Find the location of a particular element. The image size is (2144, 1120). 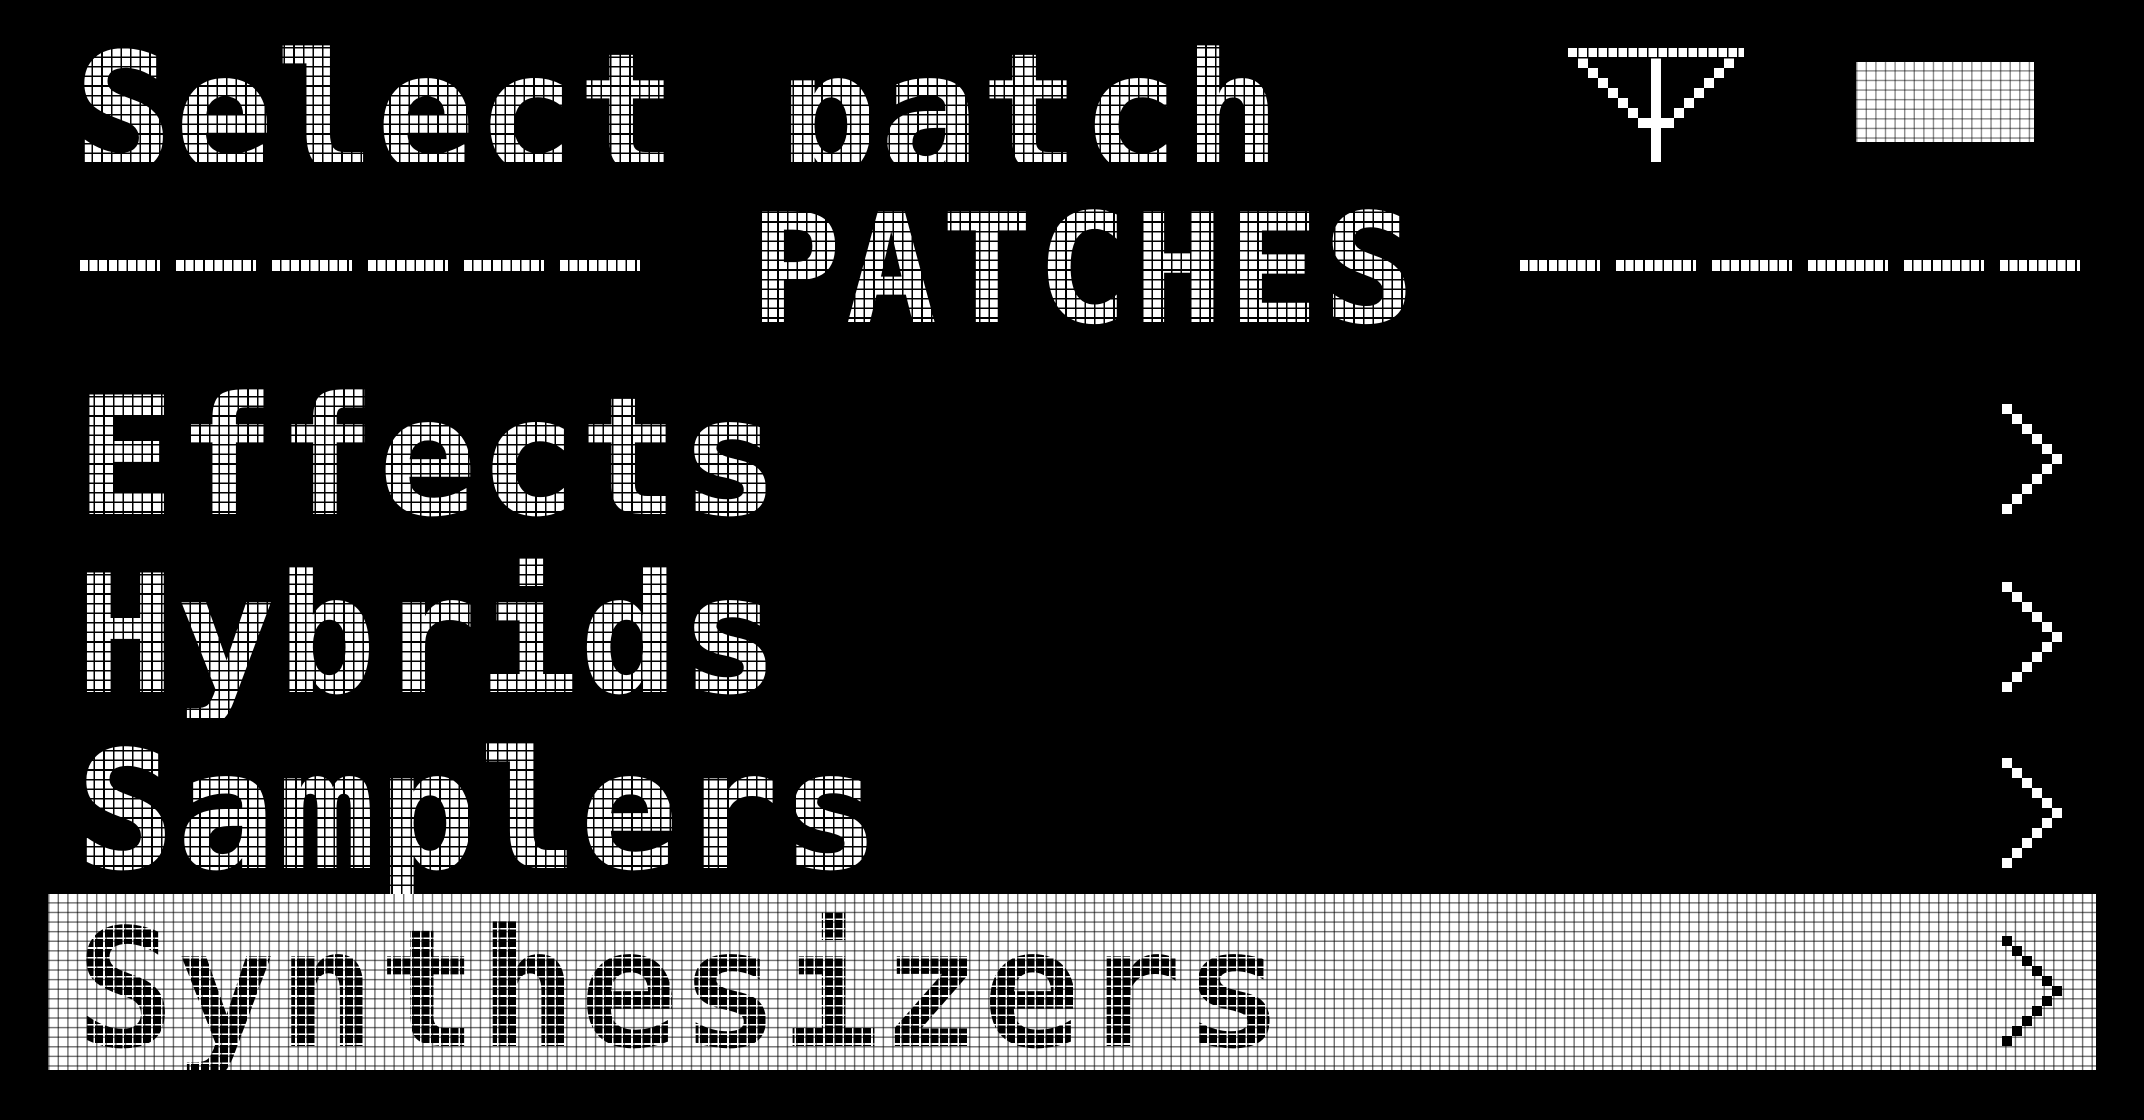

divider-left is located at coordinates (360, 265).